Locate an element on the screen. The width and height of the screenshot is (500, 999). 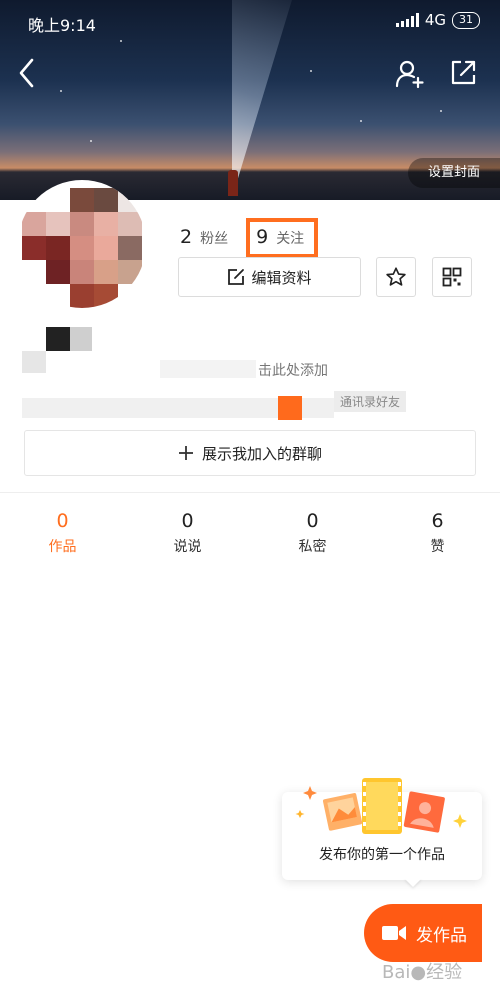
publish-tip: 发布你的第一个作品 is located at coordinates (382, 829).